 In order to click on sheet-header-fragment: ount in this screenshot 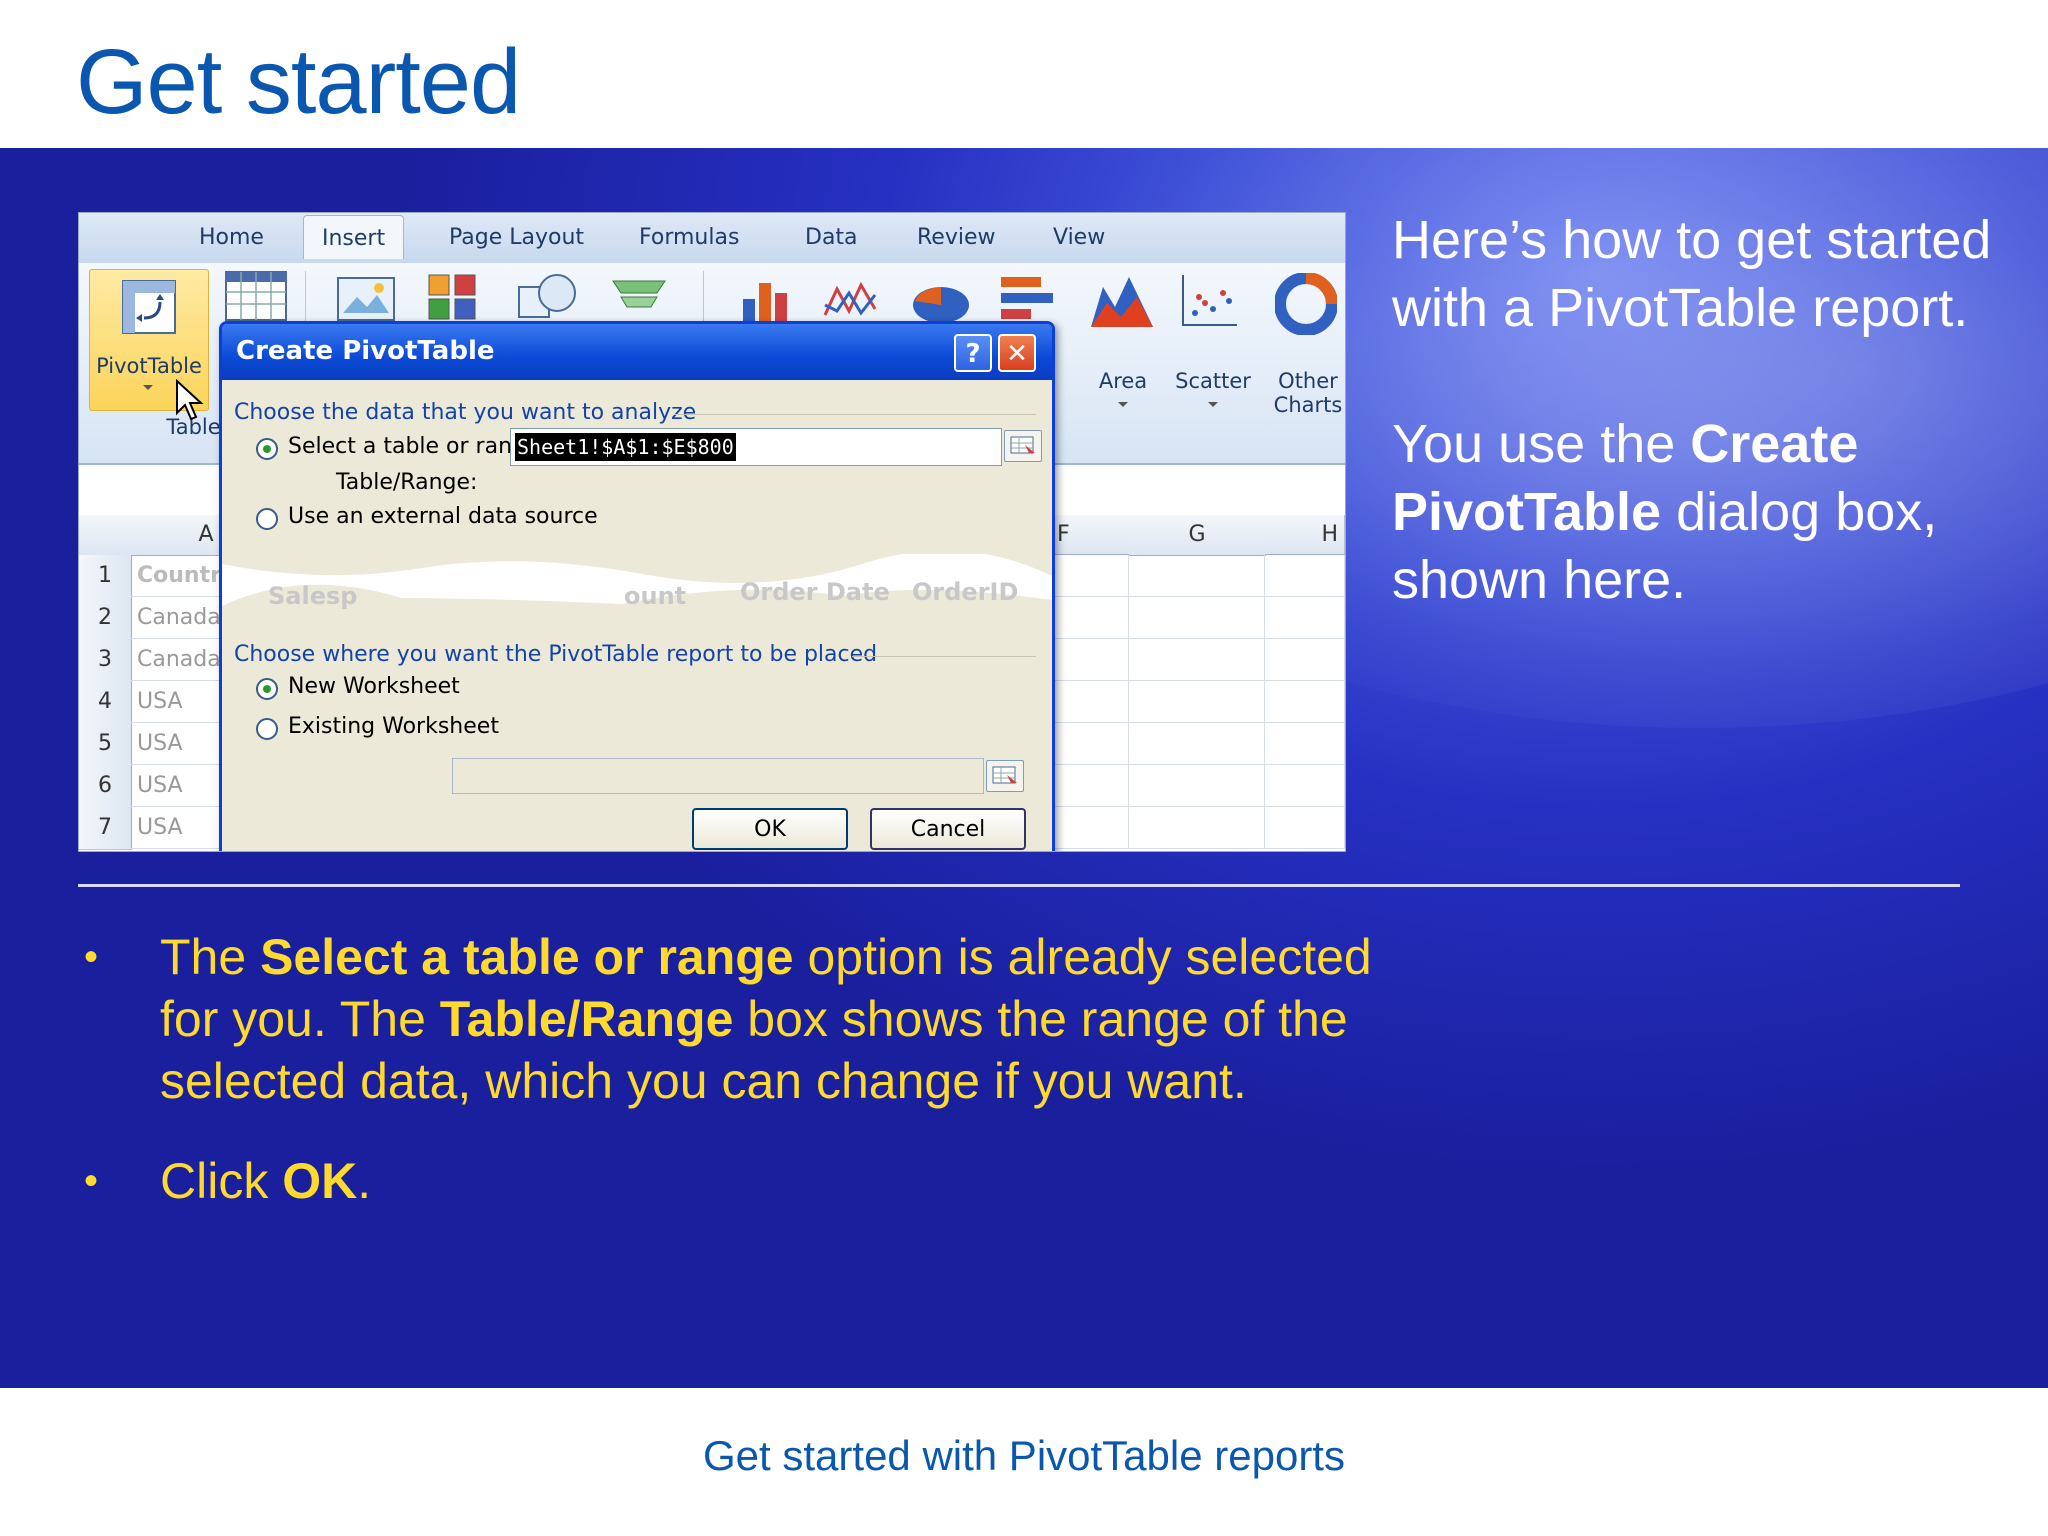, I will do `click(655, 596)`.